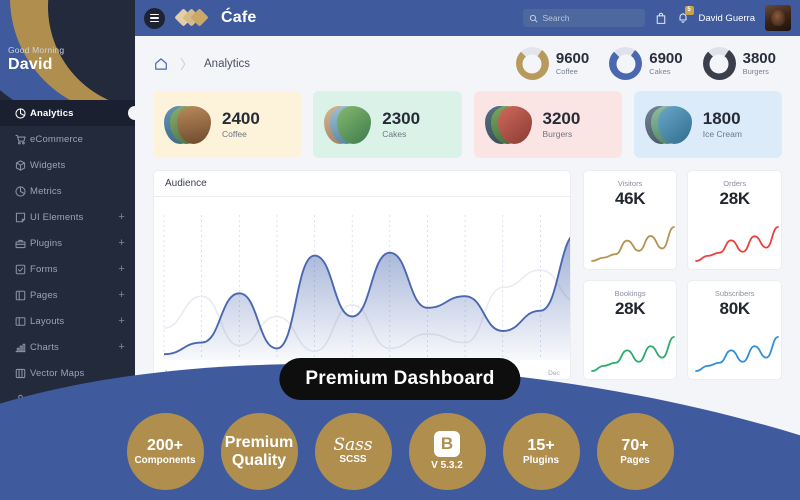  I want to click on shopping-bag-icon, so click(661, 18).